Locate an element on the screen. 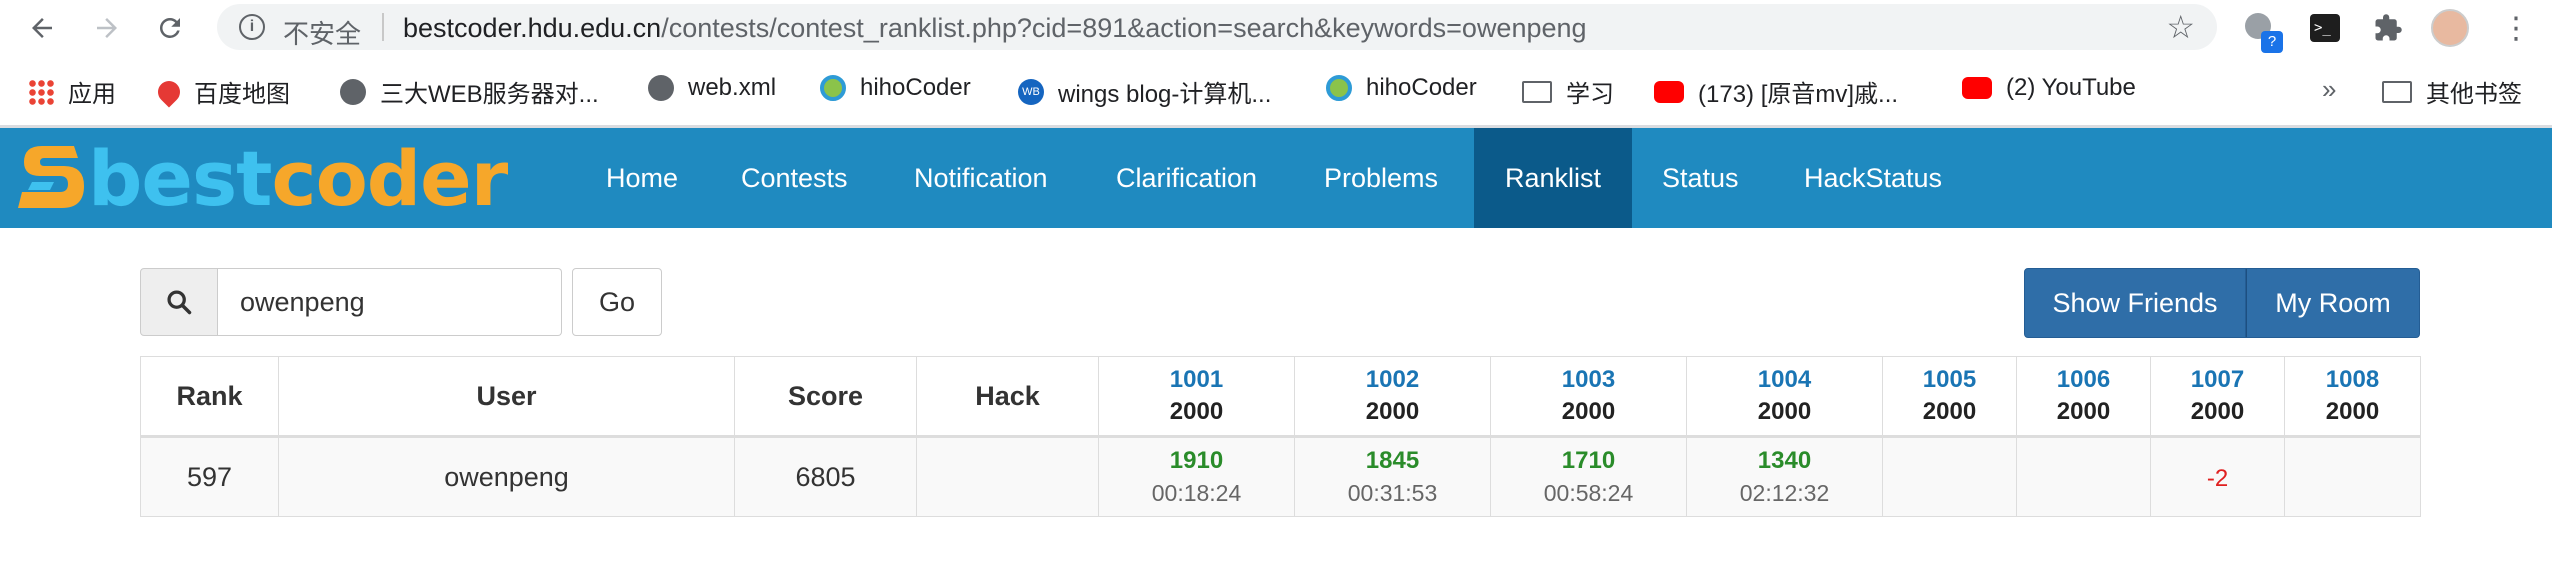  bookmark-folder-study: 学习 is located at coordinates (1568, 91).